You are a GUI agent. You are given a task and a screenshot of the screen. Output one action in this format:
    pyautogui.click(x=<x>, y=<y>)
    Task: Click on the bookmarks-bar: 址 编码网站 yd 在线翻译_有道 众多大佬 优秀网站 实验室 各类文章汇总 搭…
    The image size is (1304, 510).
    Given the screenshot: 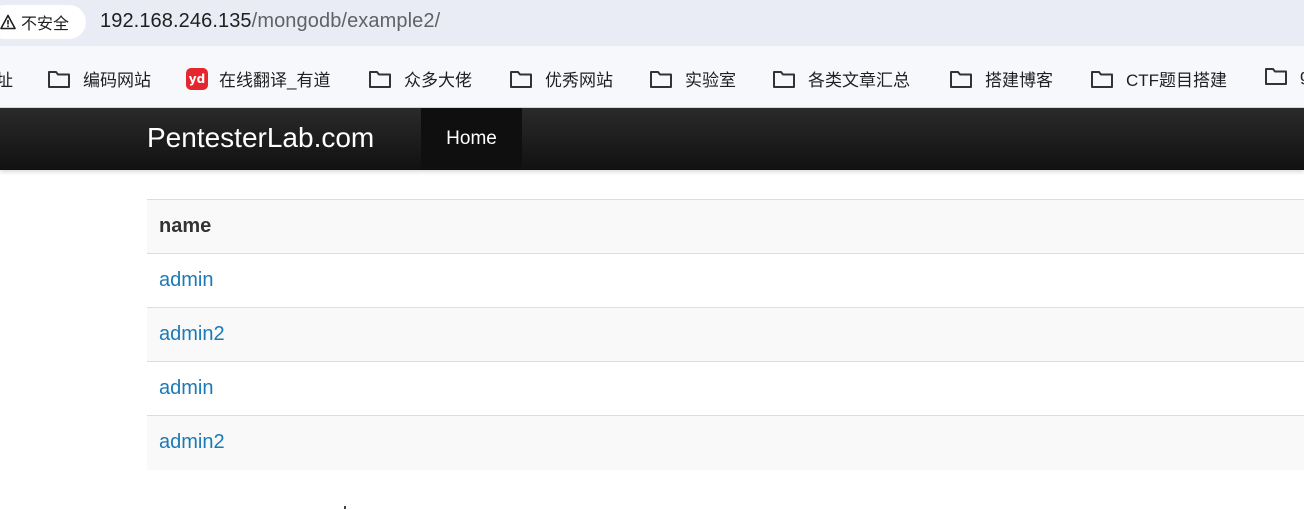 What is the action you would take?
    pyautogui.click(x=652, y=77)
    